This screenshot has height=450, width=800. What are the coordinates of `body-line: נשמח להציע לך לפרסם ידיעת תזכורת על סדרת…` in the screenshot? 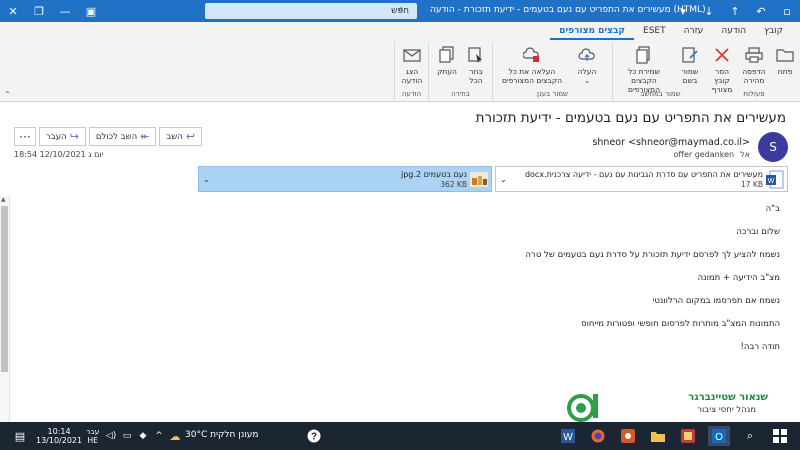 It's located at (652, 255).